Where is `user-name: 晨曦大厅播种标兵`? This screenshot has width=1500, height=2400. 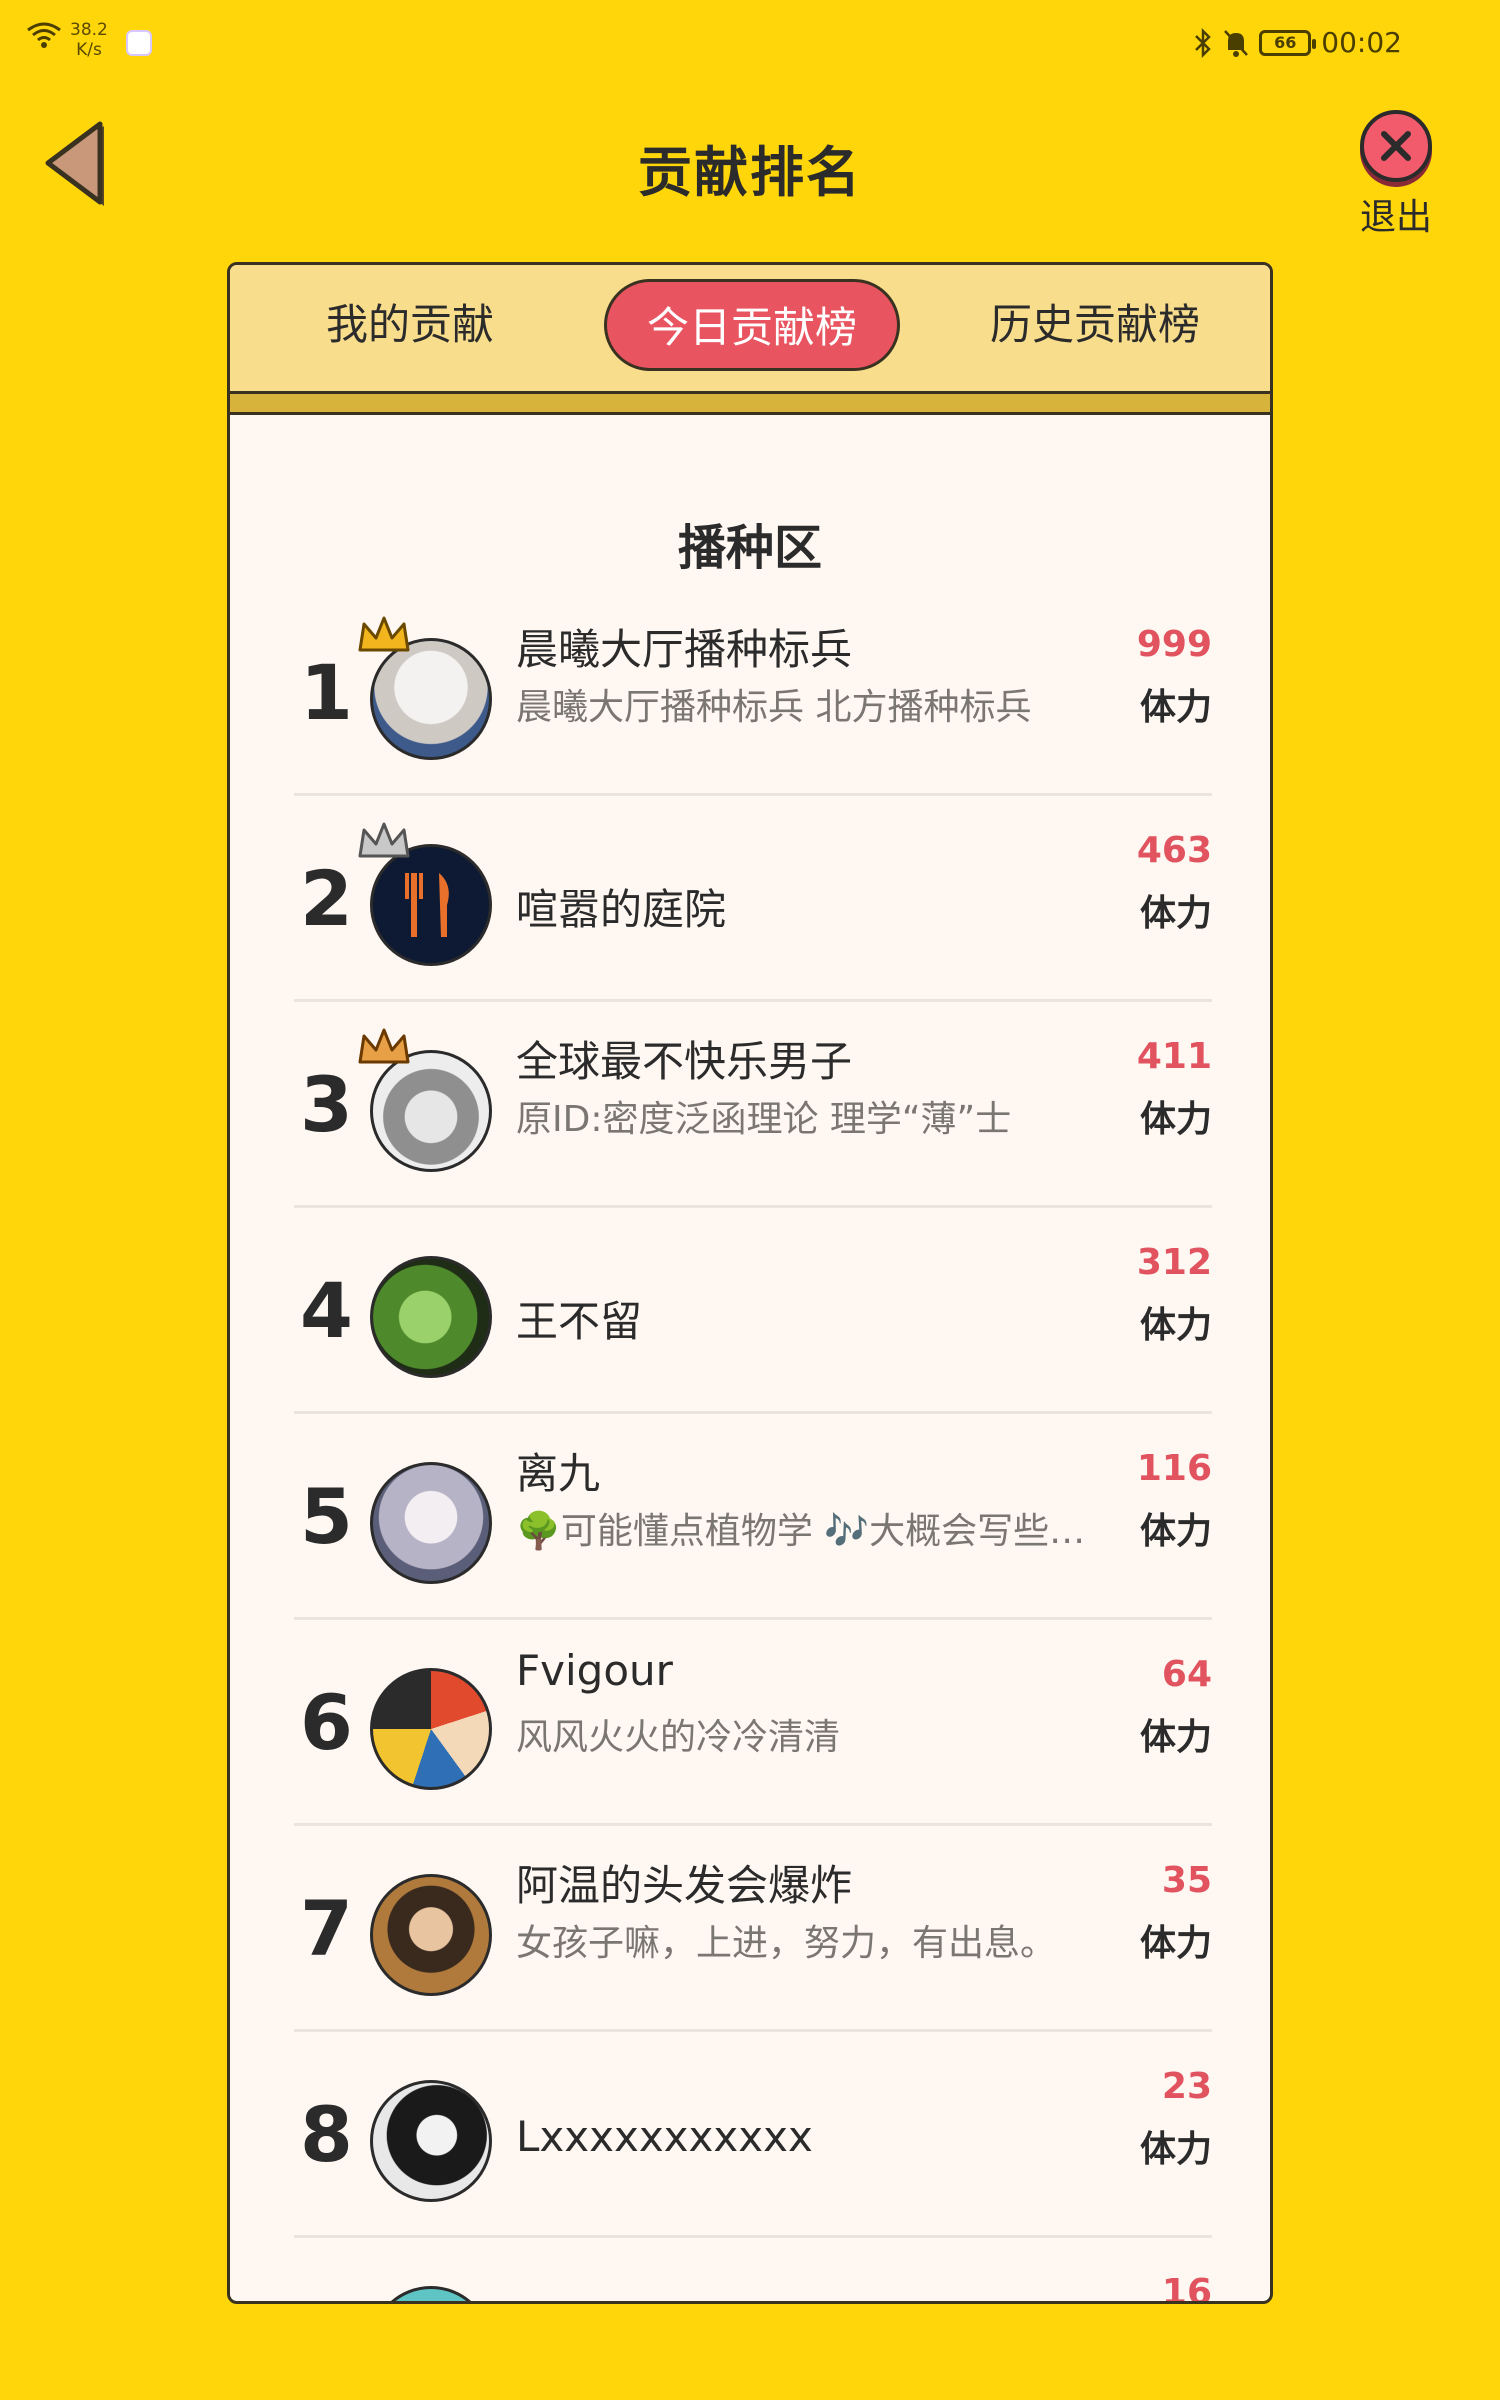 user-name: 晨曦大厅播种标兵 is located at coordinates (684, 649).